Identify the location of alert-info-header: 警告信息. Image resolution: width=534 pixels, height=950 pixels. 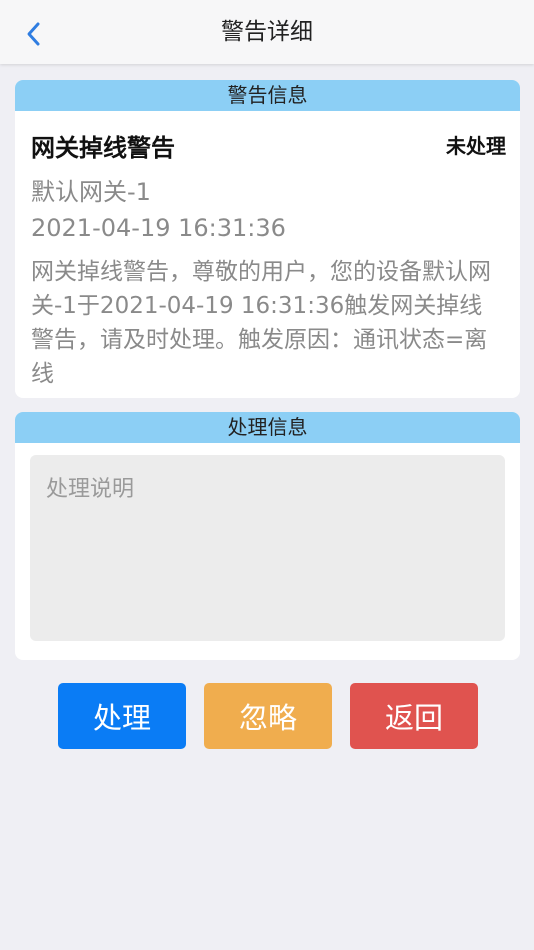
(267, 95).